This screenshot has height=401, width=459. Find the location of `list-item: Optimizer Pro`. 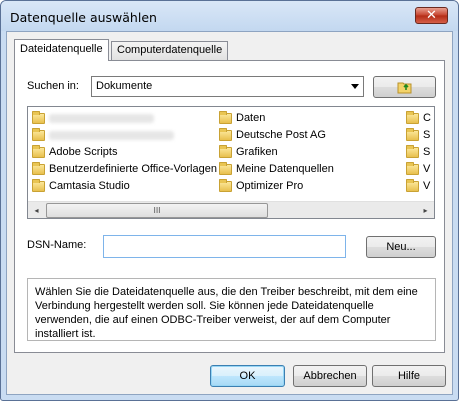

list-item: Optimizer Pro is located at coordinates (275, 186).